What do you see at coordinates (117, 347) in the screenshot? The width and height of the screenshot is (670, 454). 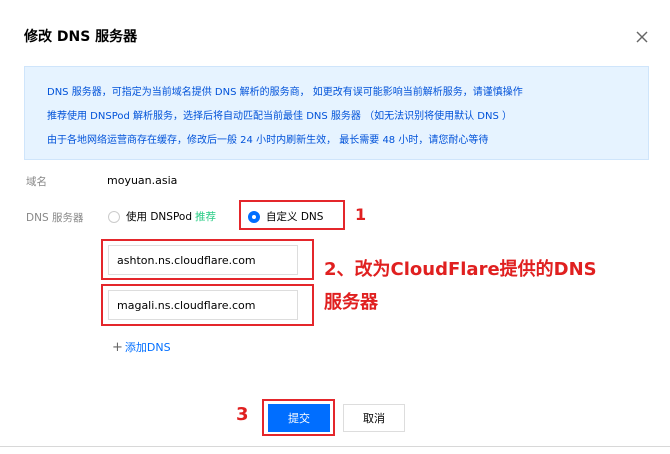 I see `plus-icon: +` at bounding box center [117, 347].